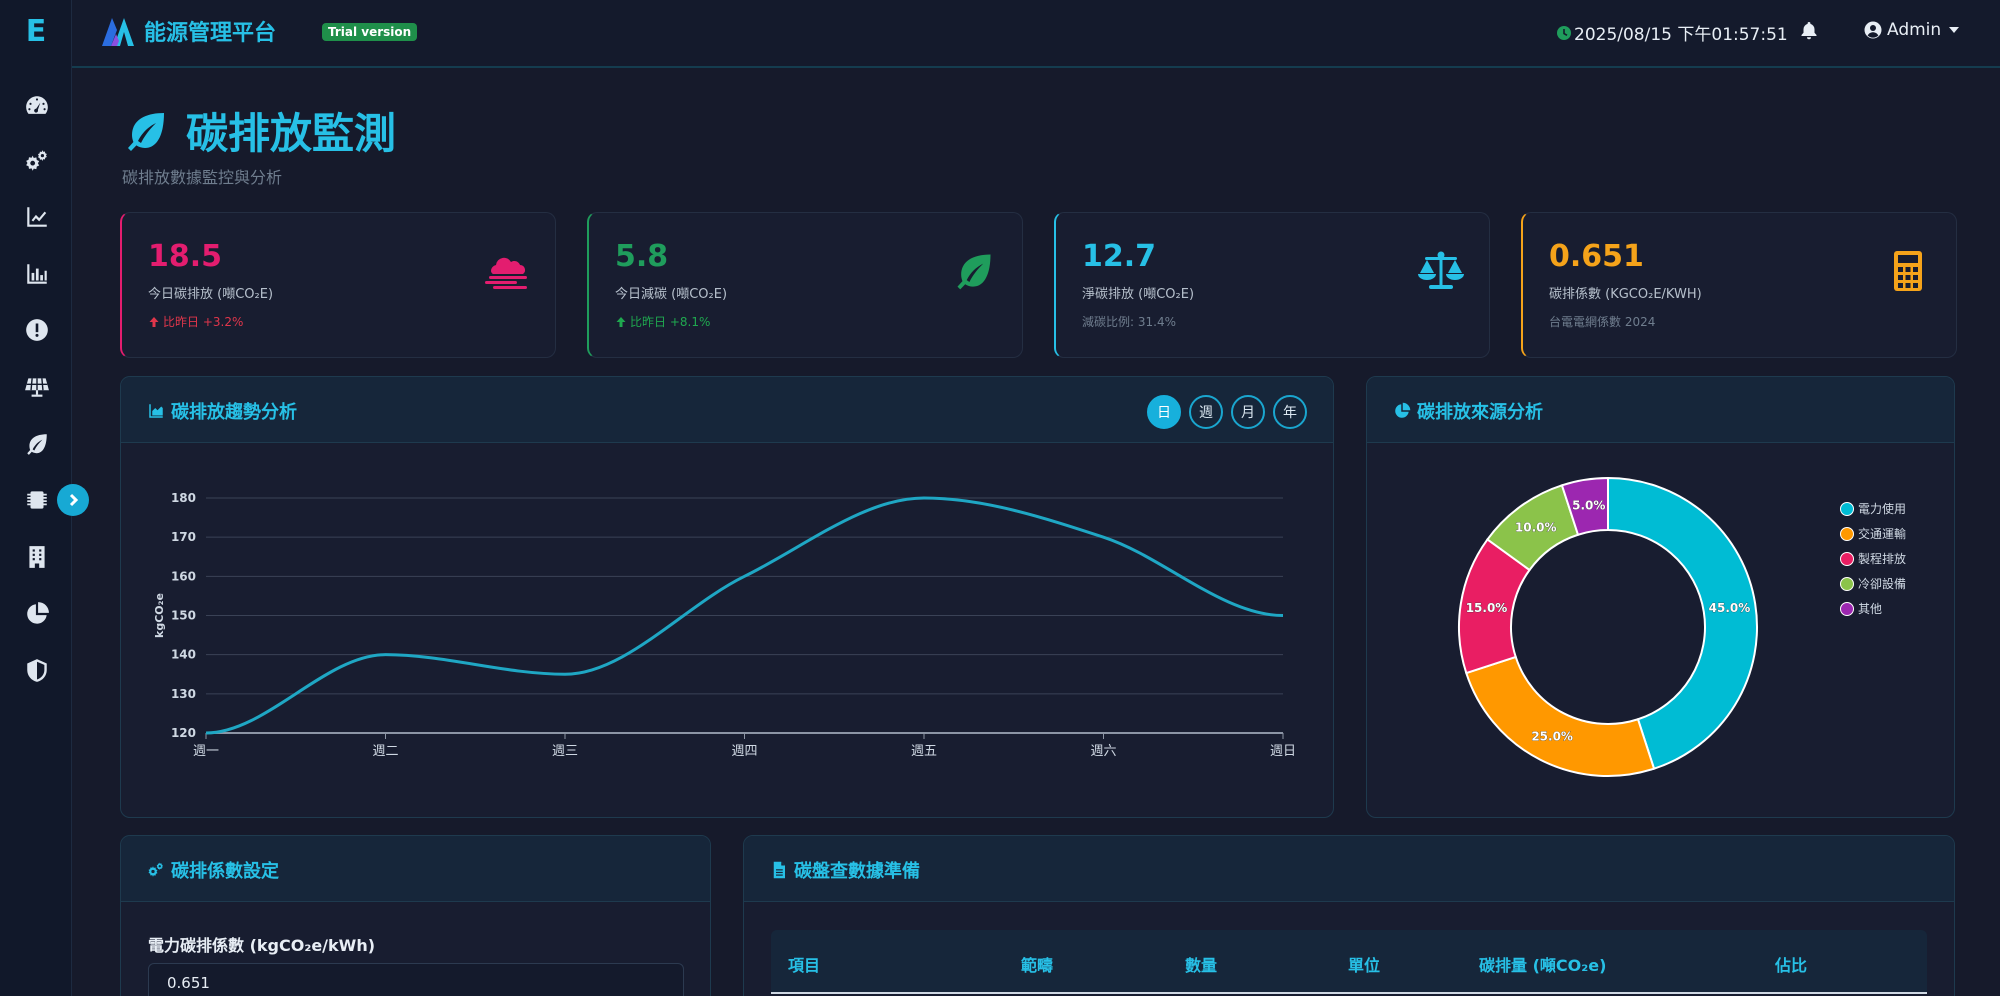 The image size is (2000, 996). Describe the element at coordinates (37, 217) in the screenshot. I see `sidebar-item-trend` at that location.